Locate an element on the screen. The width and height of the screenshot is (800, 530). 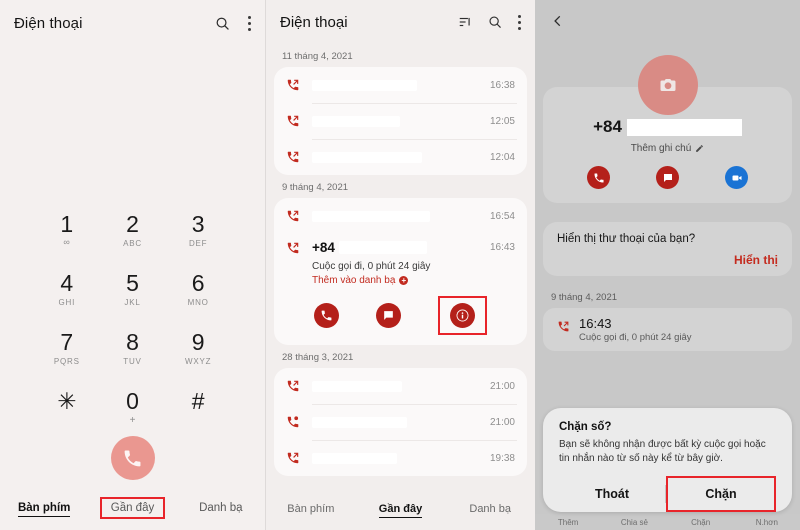
table-row: 19:38 is located at coordinates (400, 458).